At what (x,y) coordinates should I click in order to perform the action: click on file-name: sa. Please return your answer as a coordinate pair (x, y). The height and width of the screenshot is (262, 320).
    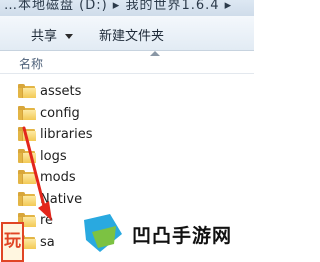
    Looking at the image, I should click on (47, 242).